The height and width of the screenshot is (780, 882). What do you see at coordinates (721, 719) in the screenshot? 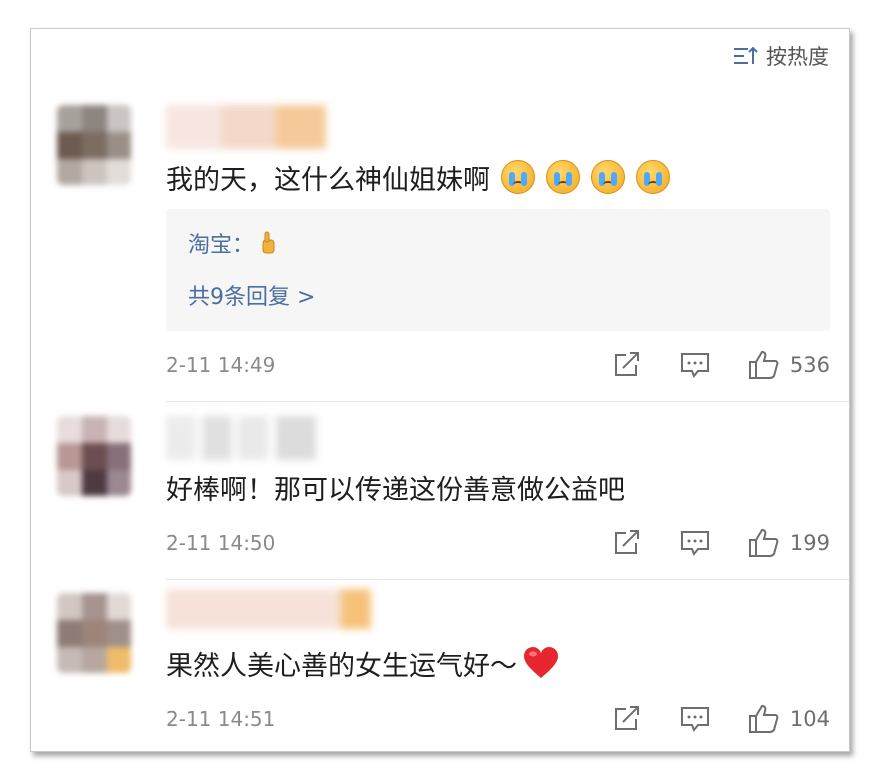
I see `comment-actions: 104` at bounding box center [721, 719].